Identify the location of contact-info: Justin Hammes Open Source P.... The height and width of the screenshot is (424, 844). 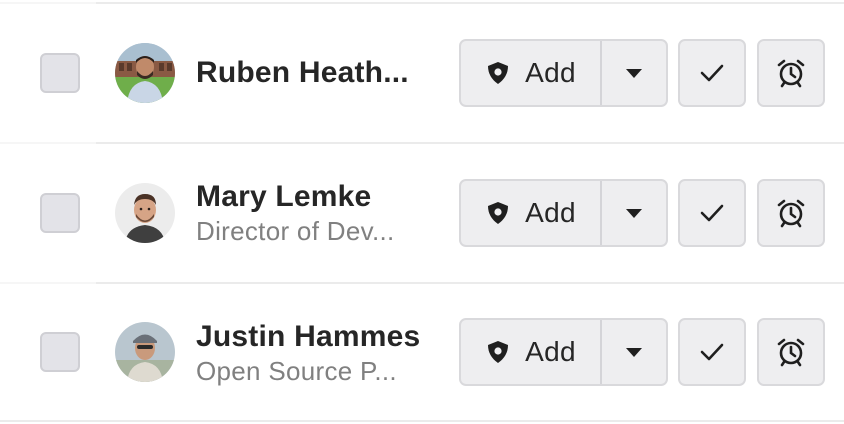
(311, 352).